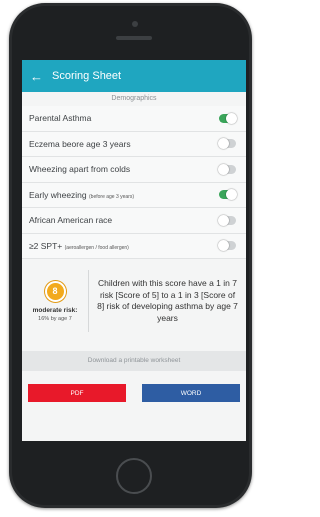 The height and width of the screenshot is (517, 320). I want to click on section-title: Demographics, so click(134, 98).